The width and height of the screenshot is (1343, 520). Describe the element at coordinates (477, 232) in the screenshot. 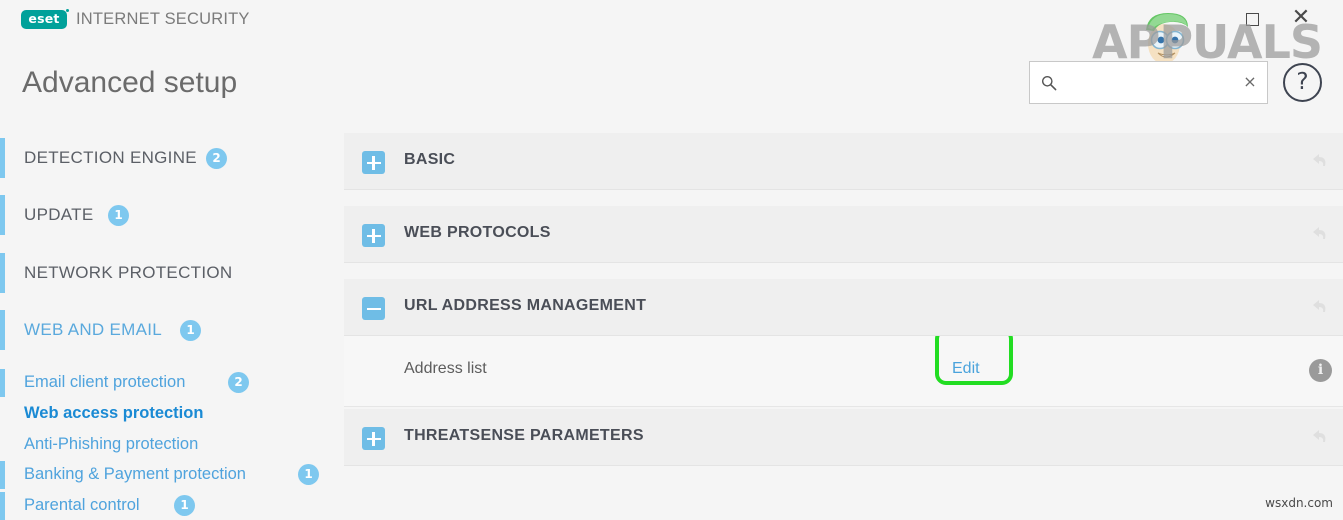

I see `section-title: WEB PROTOCOLS` at that location.